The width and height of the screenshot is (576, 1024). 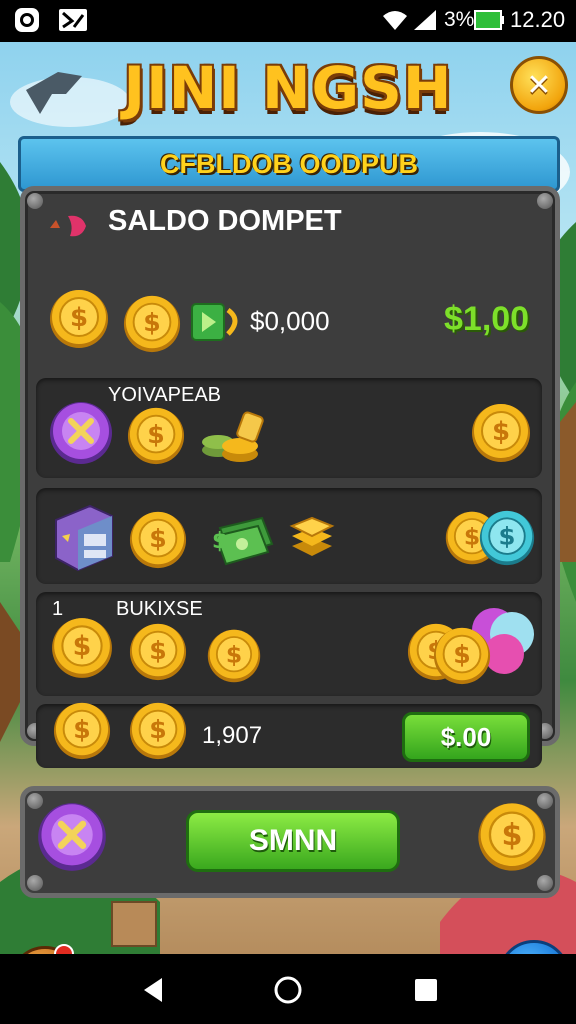 What do you see at coordinates (290, 321) in the screenshot?
I see `balance-amount: $0,000` at bounding box center [290, 321].